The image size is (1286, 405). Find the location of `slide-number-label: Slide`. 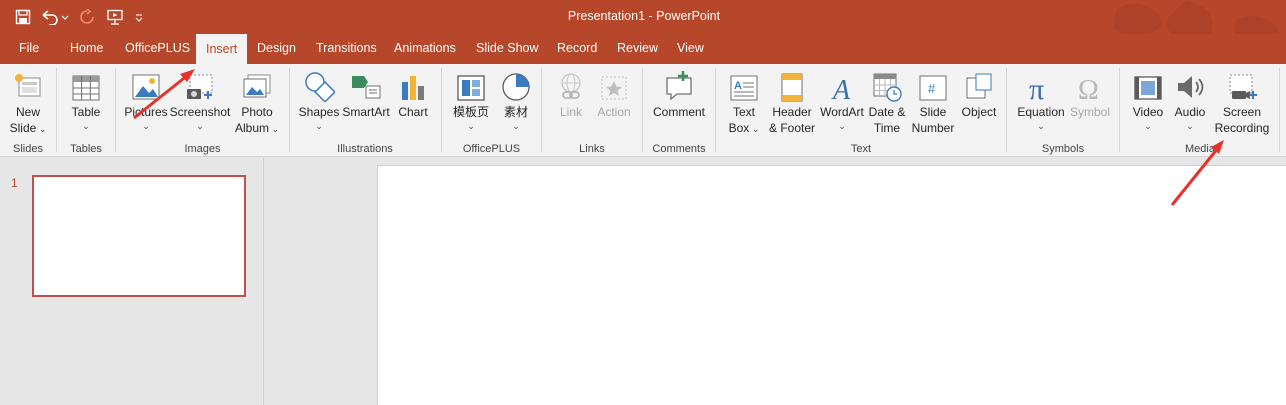

slide-number-label: Slide is located at coordinates (933, 112).